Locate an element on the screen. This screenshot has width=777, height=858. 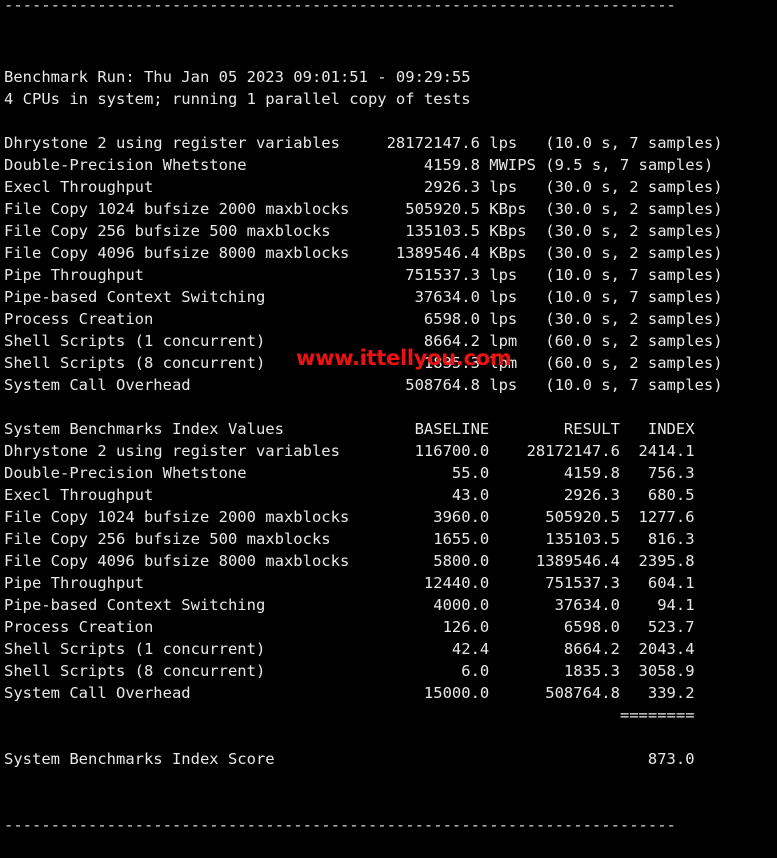
index-score-row: System Benchmarks Index Score 873.0 is located at coordinates (349, 759).